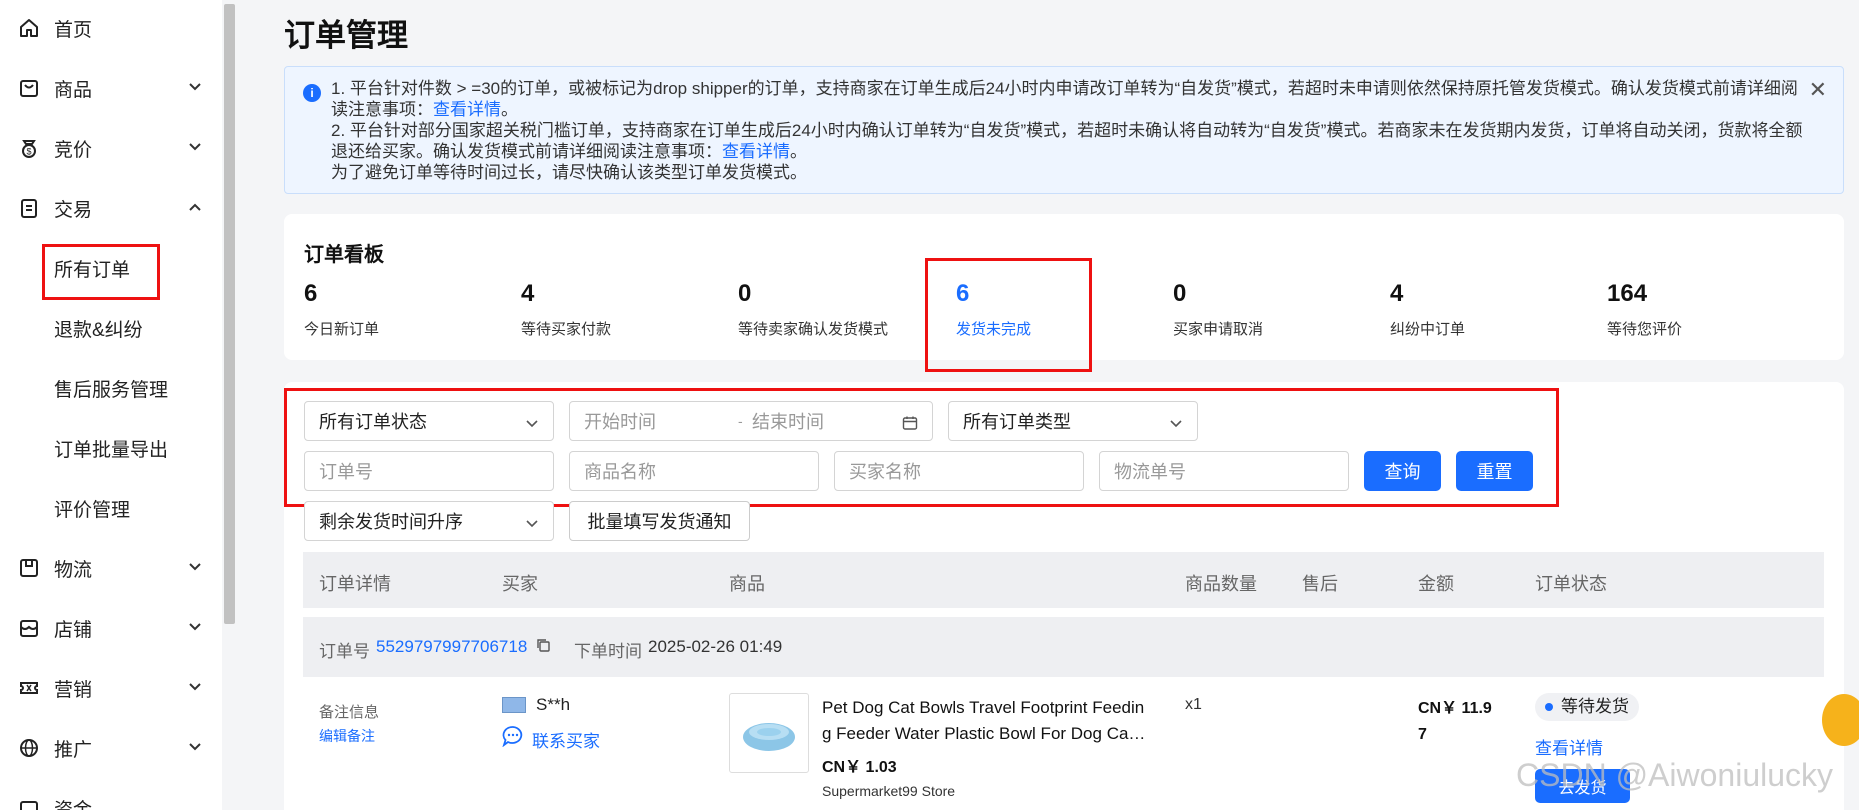 The image size is (1859, 810). What do you see at coordinates (1571, 584) in the screenshot?
I see `col-order-status: 订单状态` at bounding box center [1571, 584].